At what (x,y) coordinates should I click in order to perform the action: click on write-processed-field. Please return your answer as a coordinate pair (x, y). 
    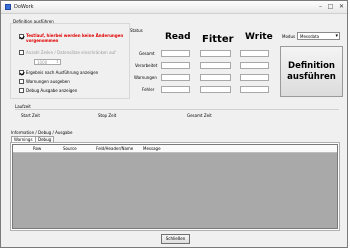
    Looking at the image, I should click on (254, 65).